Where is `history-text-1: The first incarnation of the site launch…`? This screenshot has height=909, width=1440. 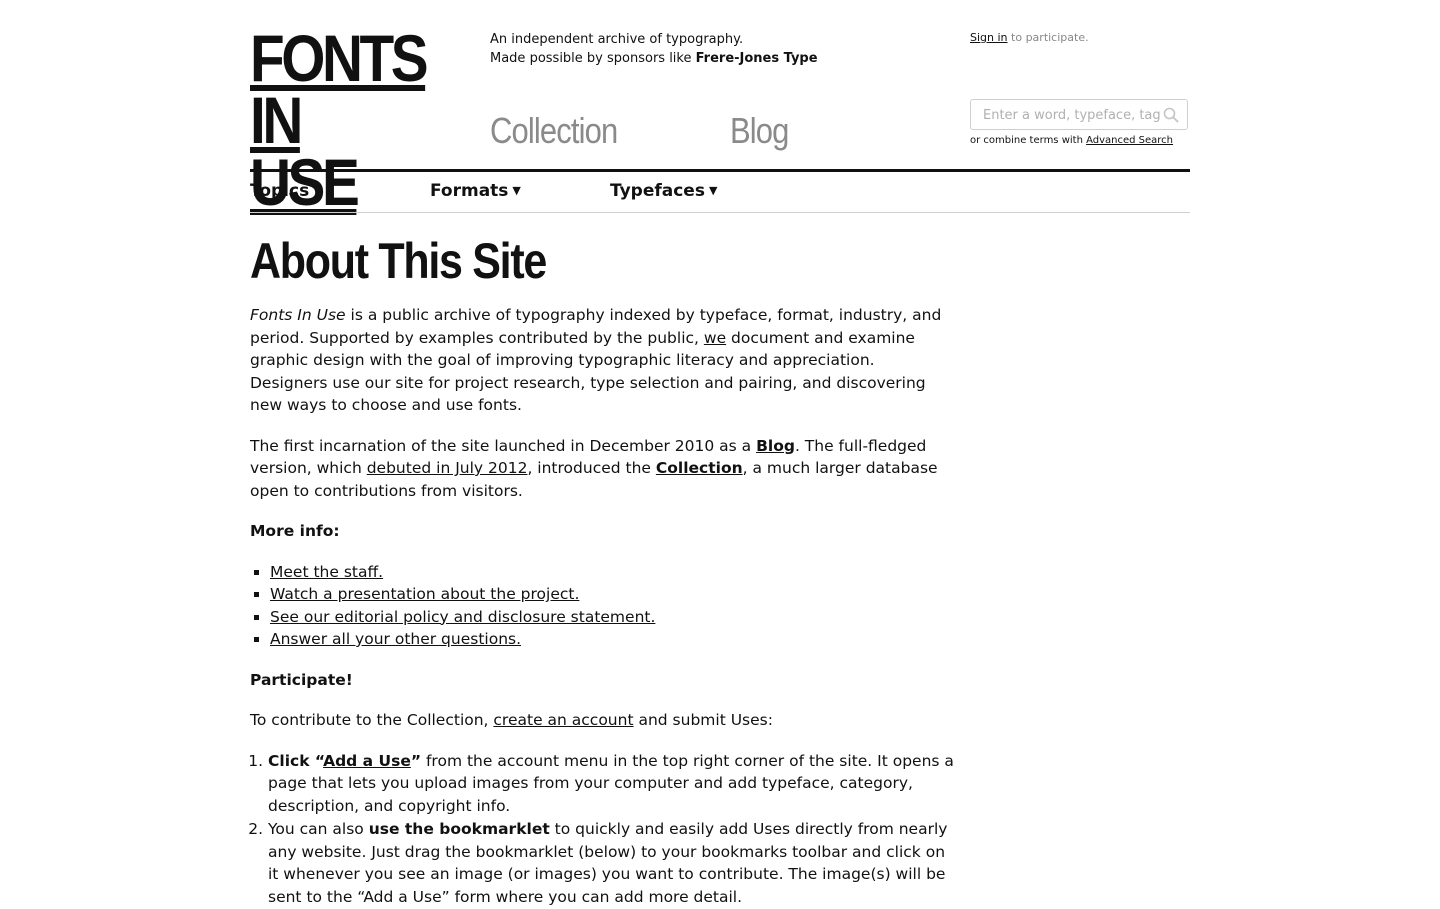 history-text-1: The first incarnation of the site launch… is located at coordinates (503, 445).